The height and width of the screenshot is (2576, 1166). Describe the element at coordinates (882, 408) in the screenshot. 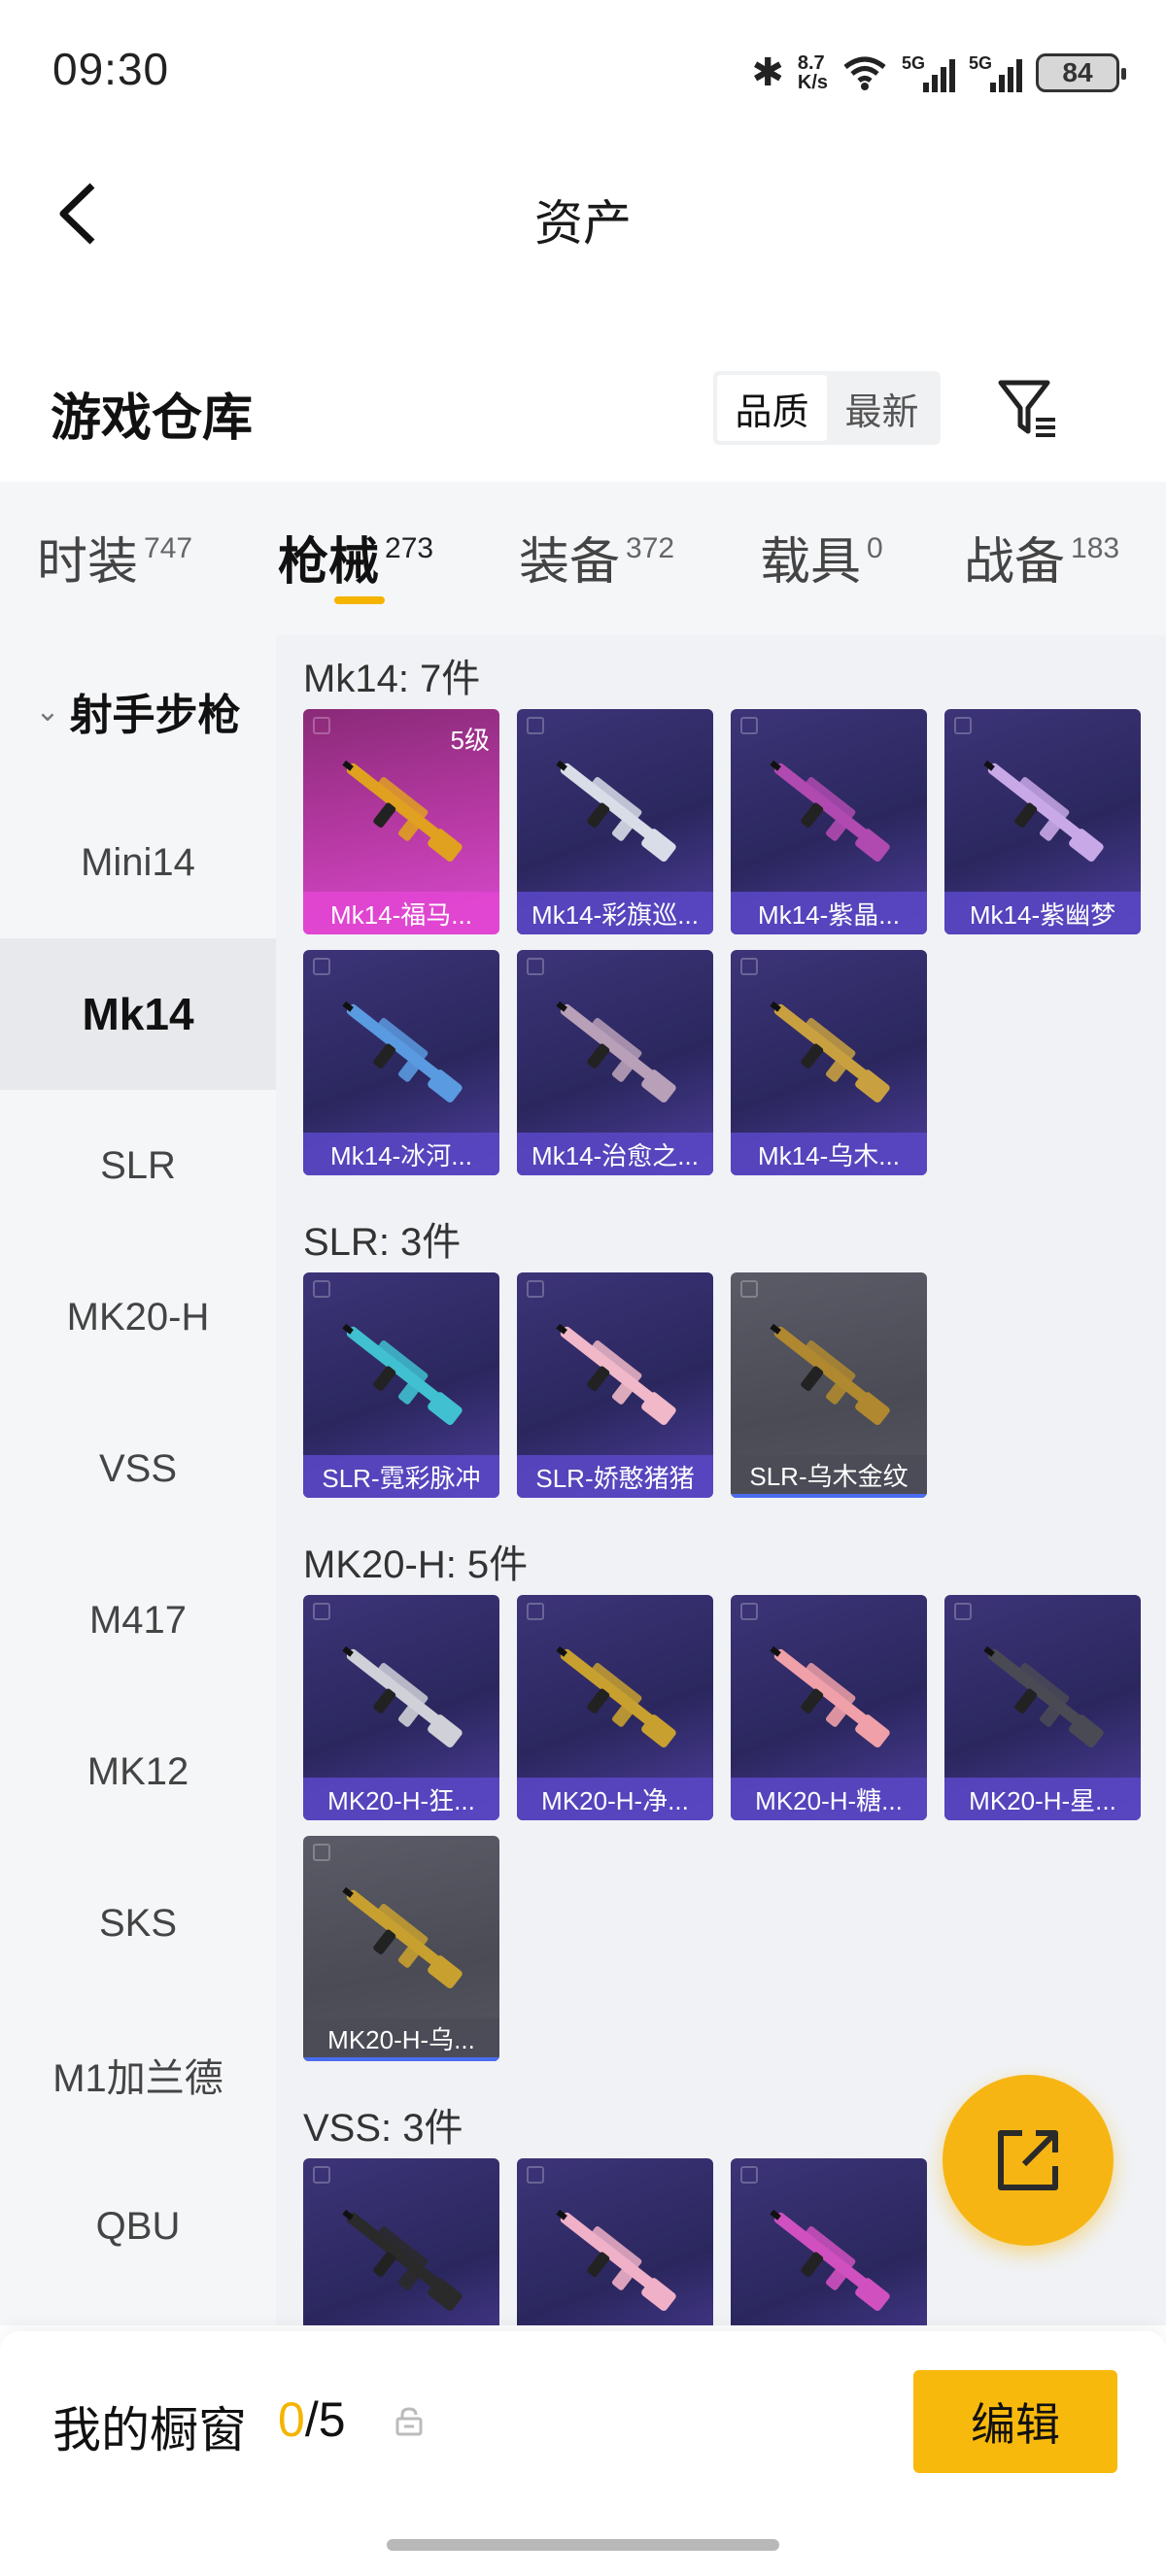

I see `sort-latest-button: 最新` at that location.